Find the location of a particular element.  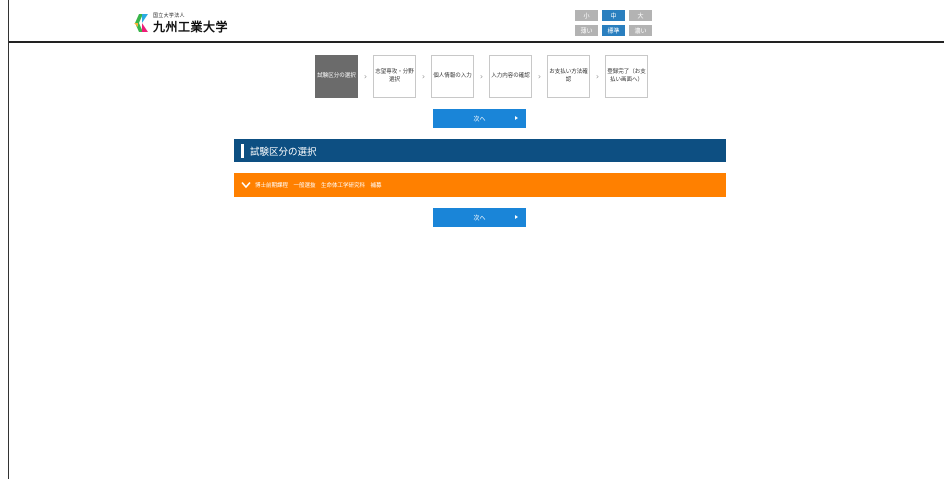

org-type-label: 国立大学法人 is located at coordinates (169, 15).